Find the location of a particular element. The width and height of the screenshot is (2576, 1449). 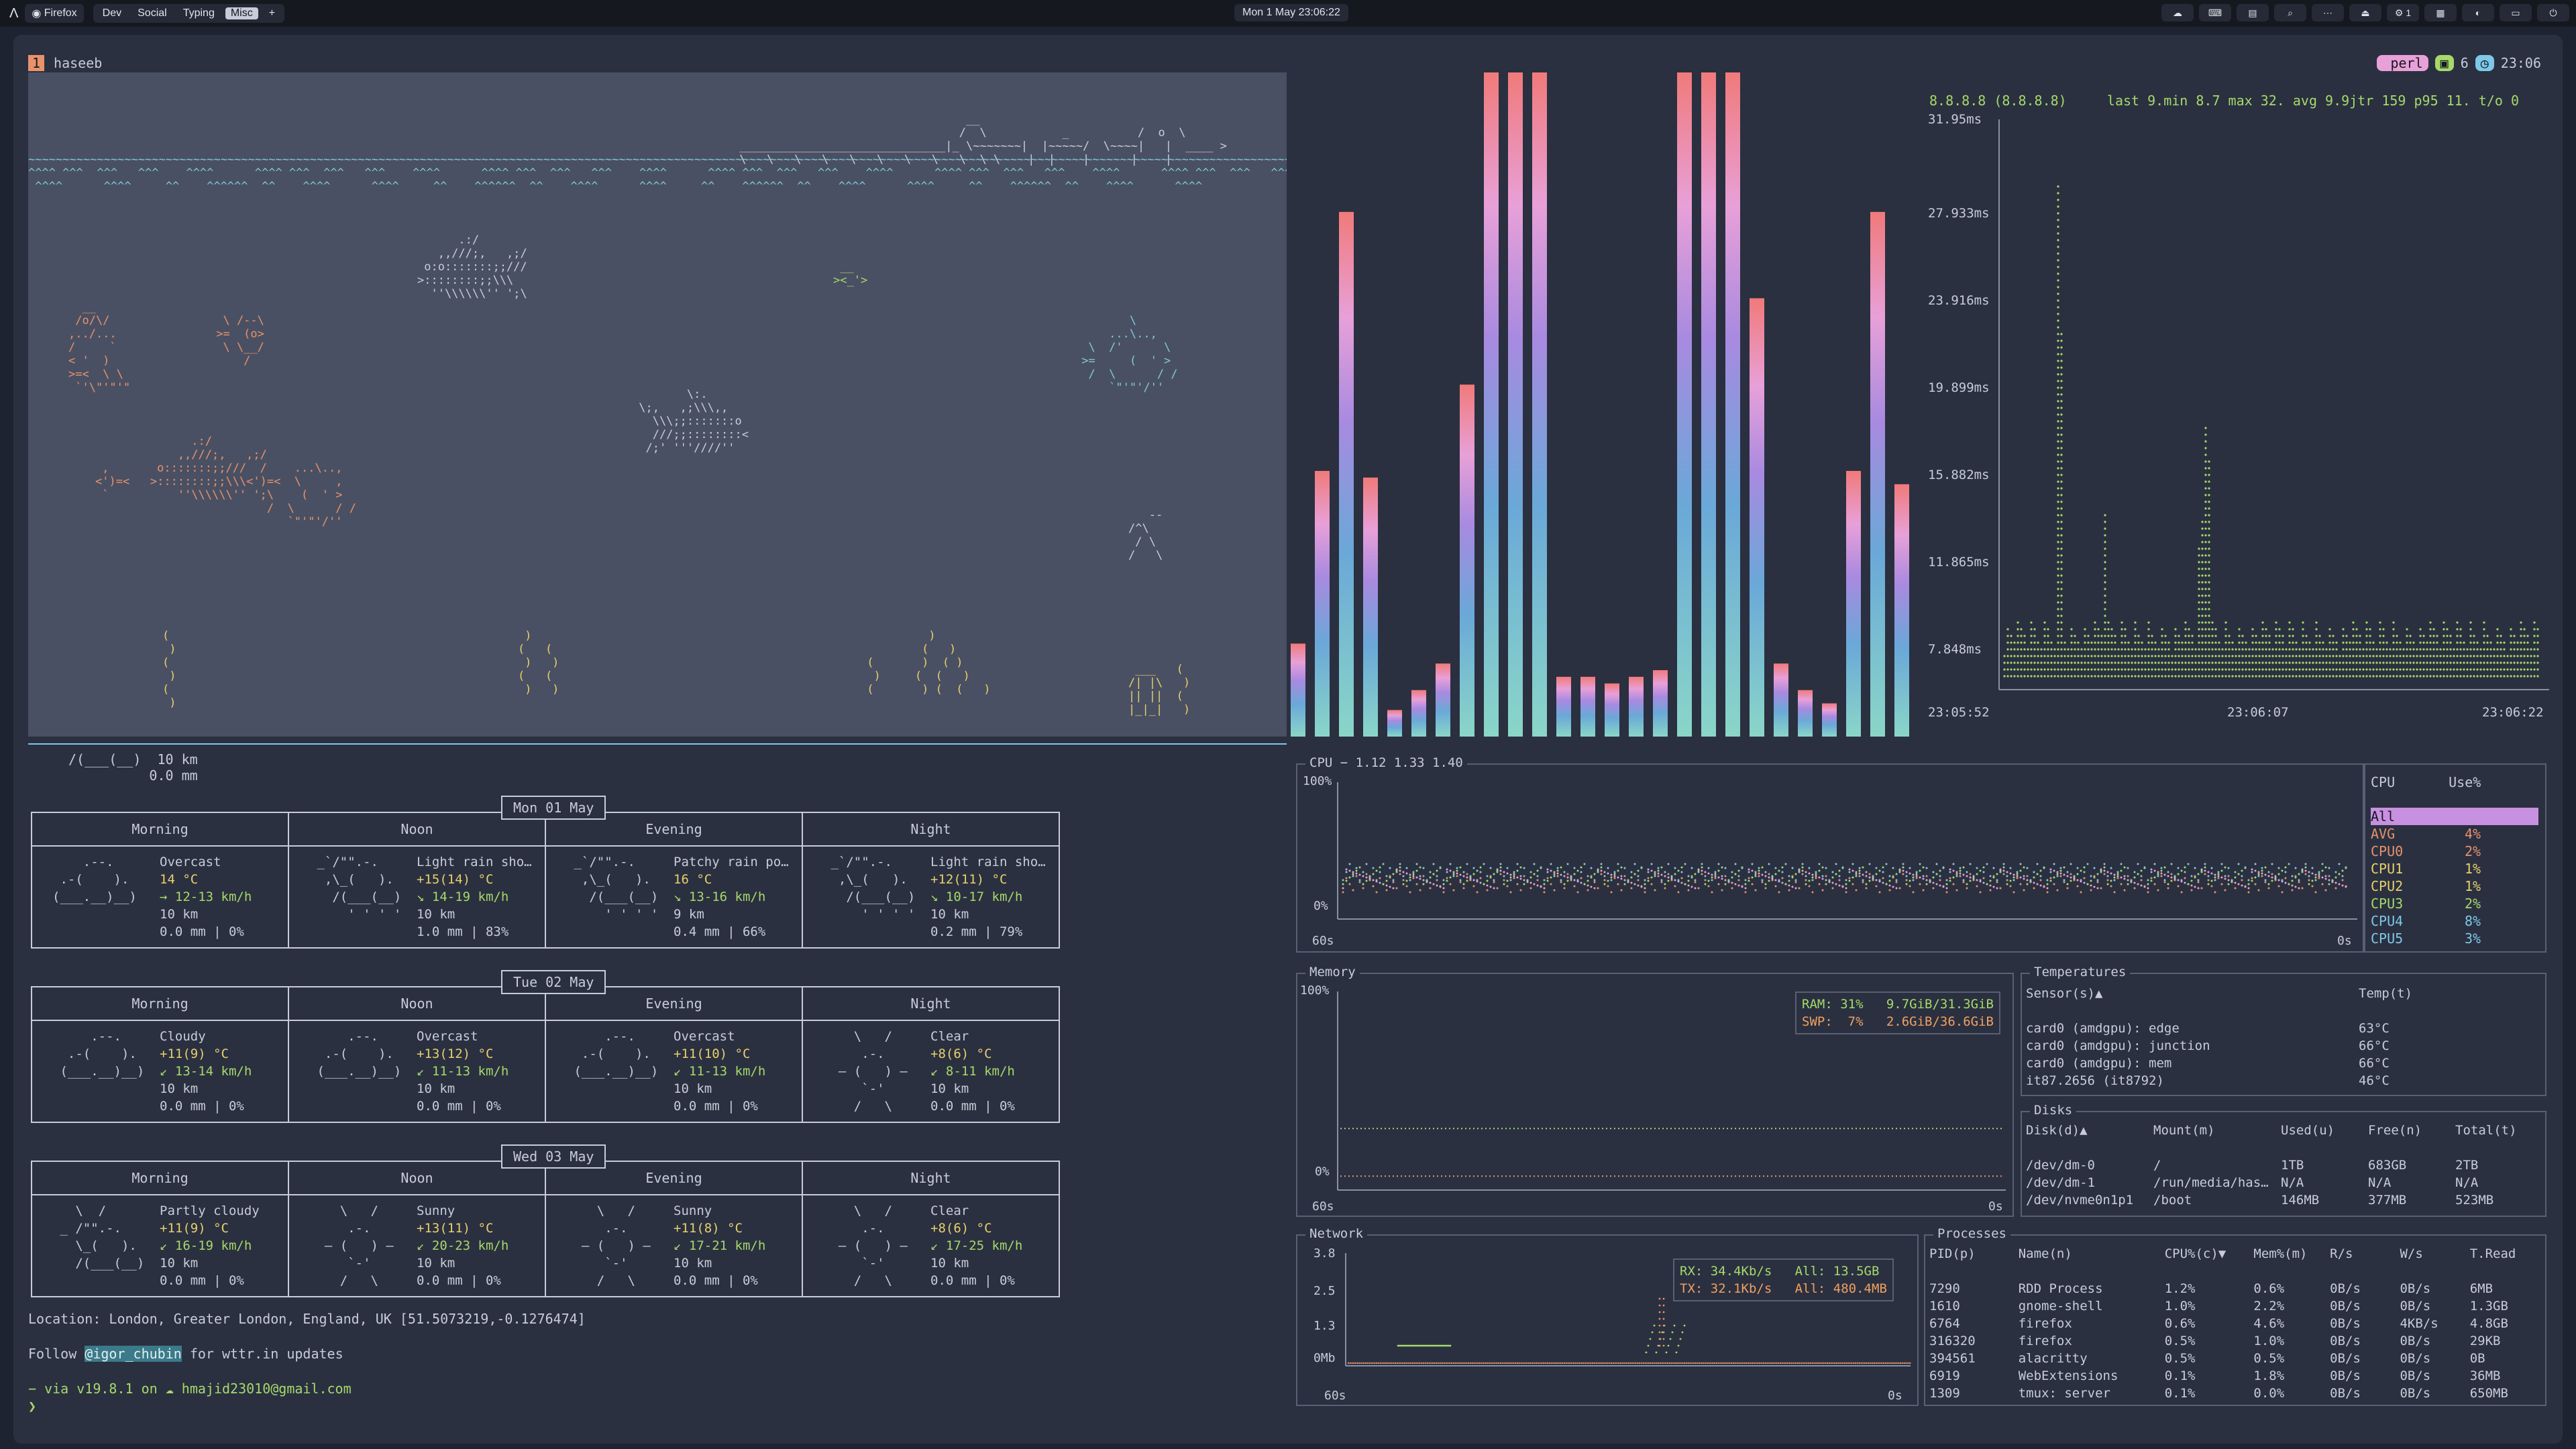

memory-axis-label: 0% is located at coordinates (1322, 1172).